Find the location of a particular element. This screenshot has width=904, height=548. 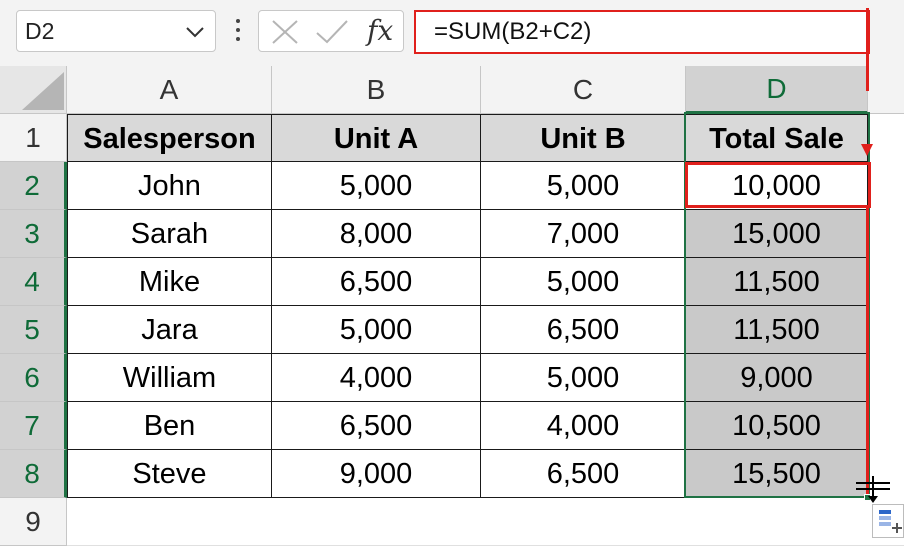

annotation-arrow-head is located at coordinates (867, 150).